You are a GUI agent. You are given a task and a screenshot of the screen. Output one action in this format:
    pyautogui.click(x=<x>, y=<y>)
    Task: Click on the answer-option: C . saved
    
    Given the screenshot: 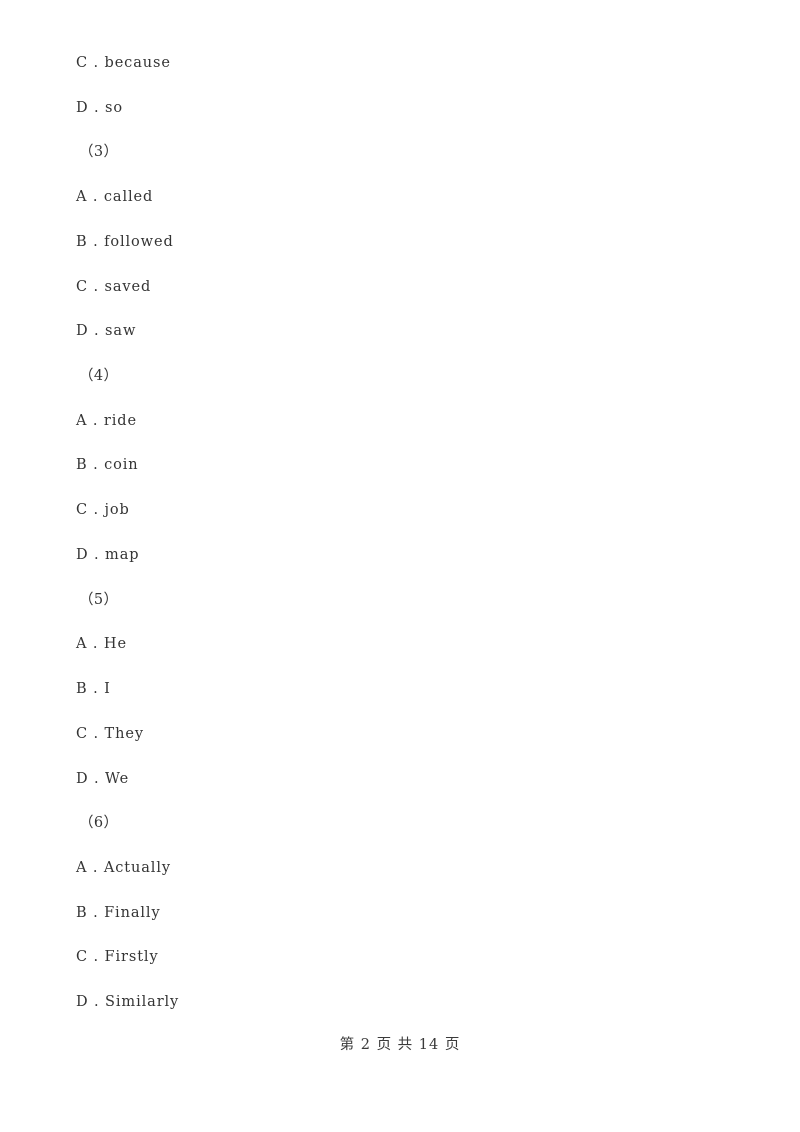 What is the action you would take?
    pyautogui.click(x=406, y=298)
    